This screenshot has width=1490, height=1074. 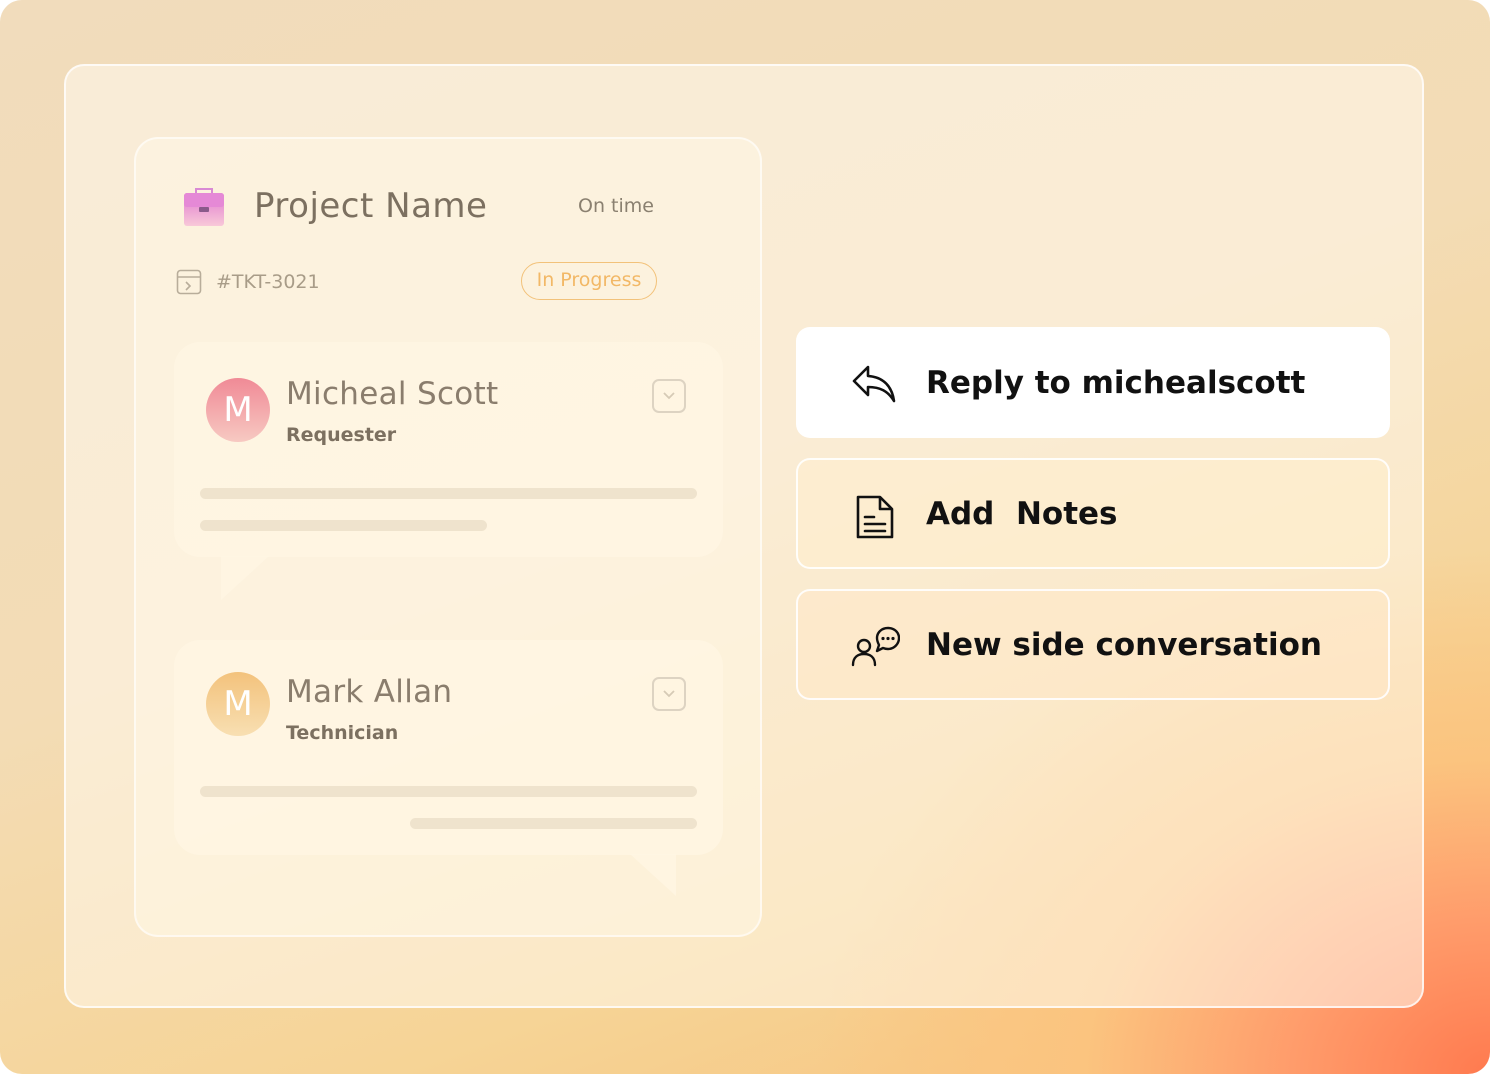 What do you see at coordinates (268, 282) in the screenshot?
I see `ticket-id: #TKT-3021` at bounding box center [268, 282].